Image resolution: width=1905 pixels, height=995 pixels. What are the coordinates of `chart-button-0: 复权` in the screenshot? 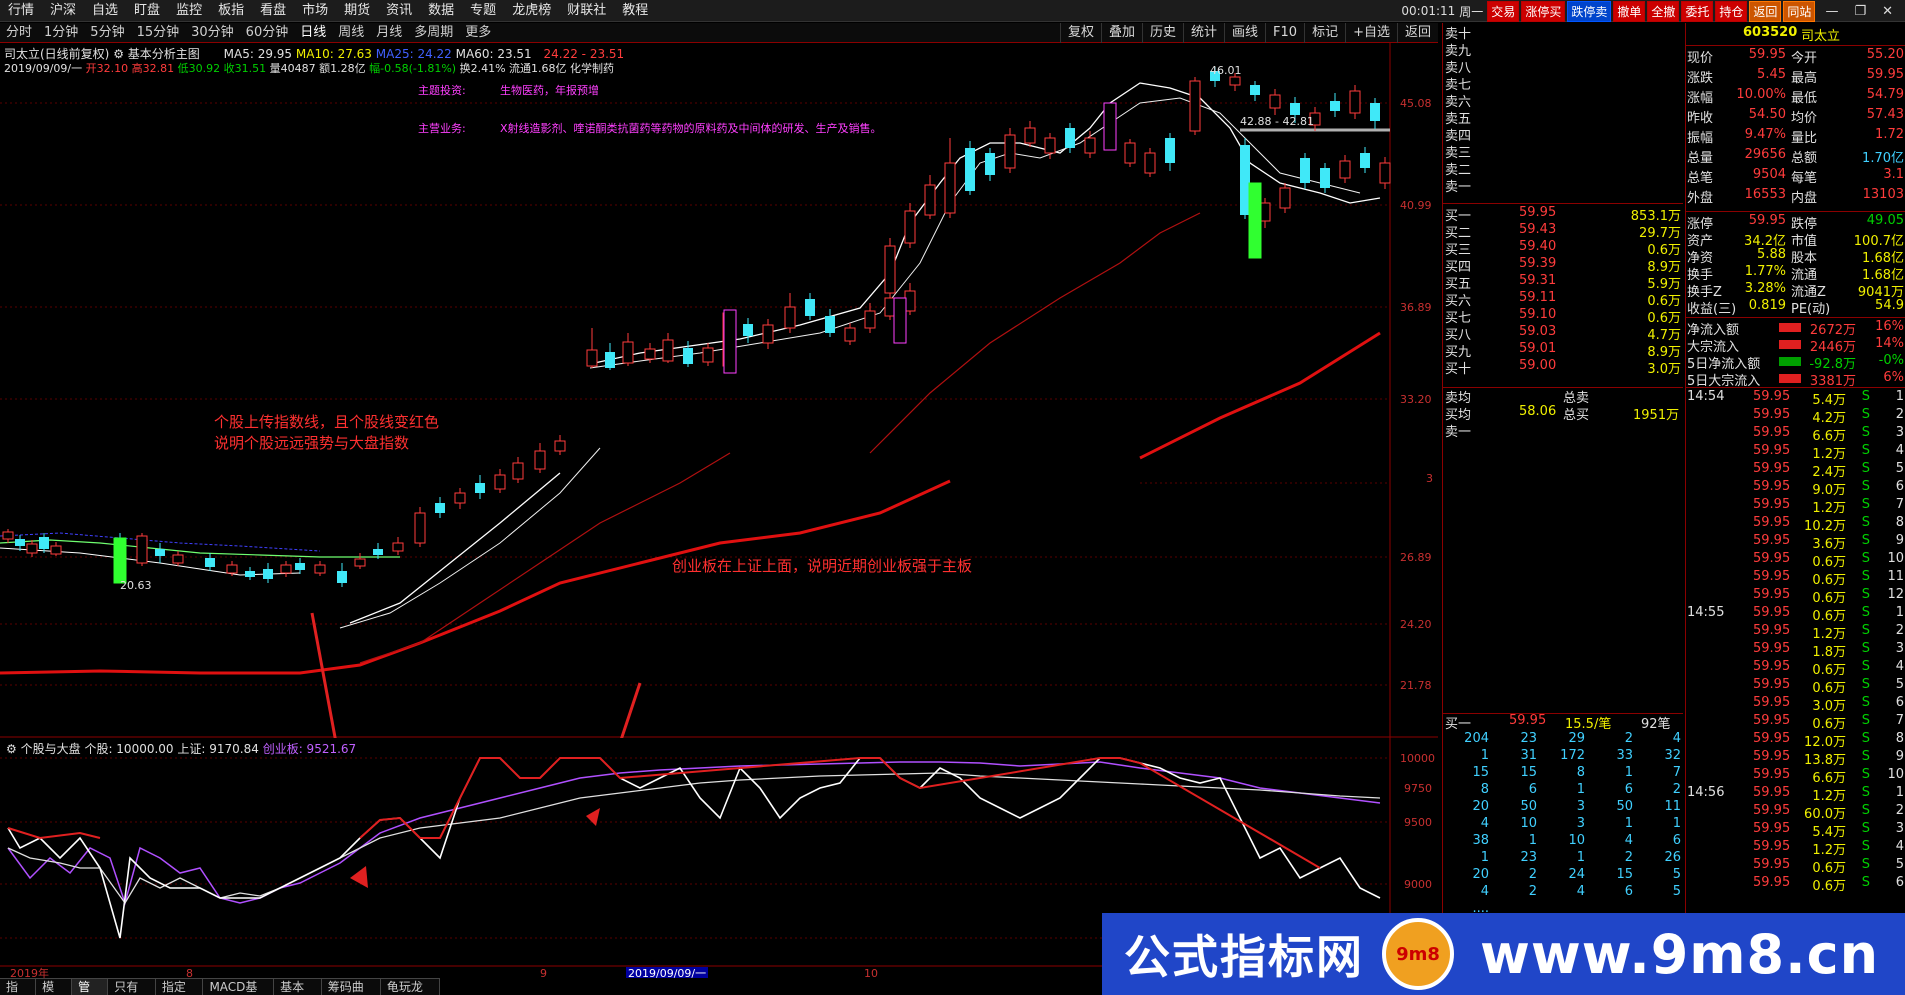 It's located at (1080, 33).